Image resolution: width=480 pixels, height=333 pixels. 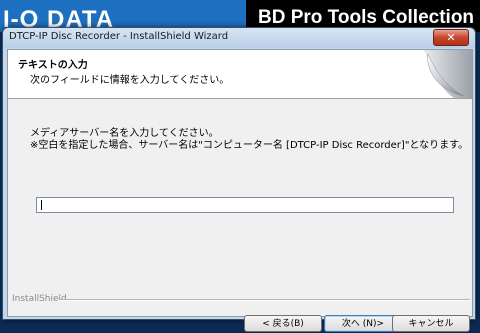 What do you see at coordinates (245, 205) in the screenshot?
I see `server-name-input` at bounding box center [245, 205].